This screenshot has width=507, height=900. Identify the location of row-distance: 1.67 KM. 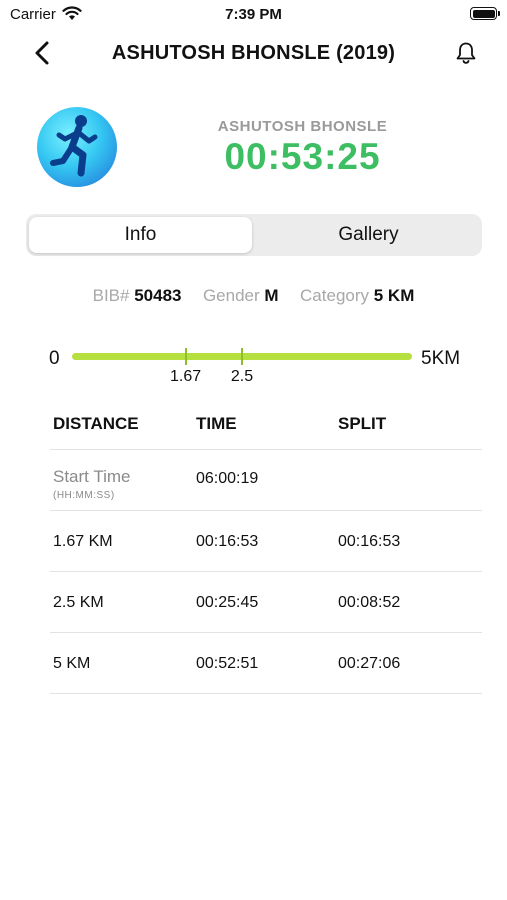
(83, 541).